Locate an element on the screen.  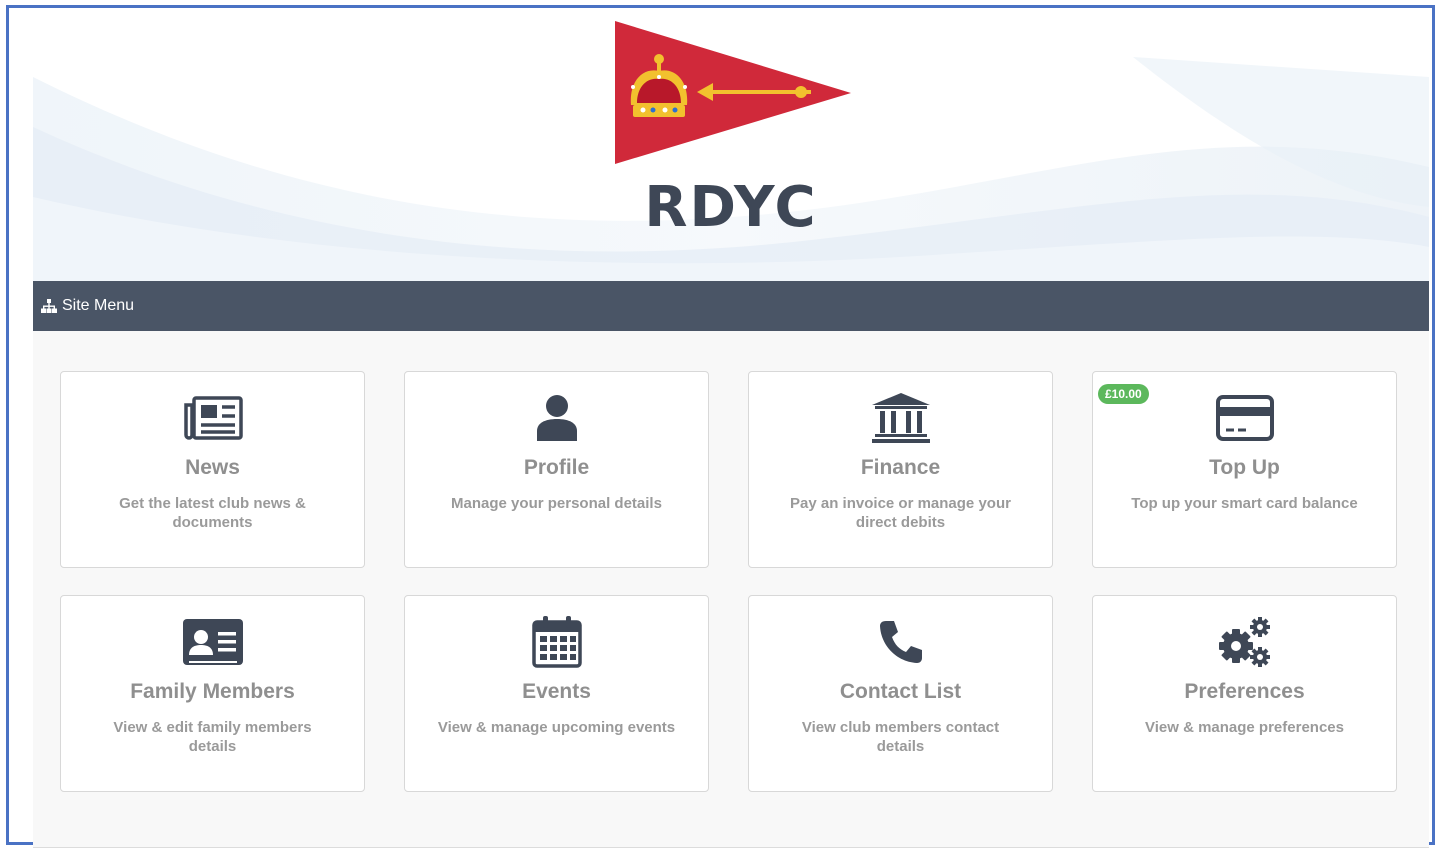
card-title: Events is located at coordinates (556, 691).